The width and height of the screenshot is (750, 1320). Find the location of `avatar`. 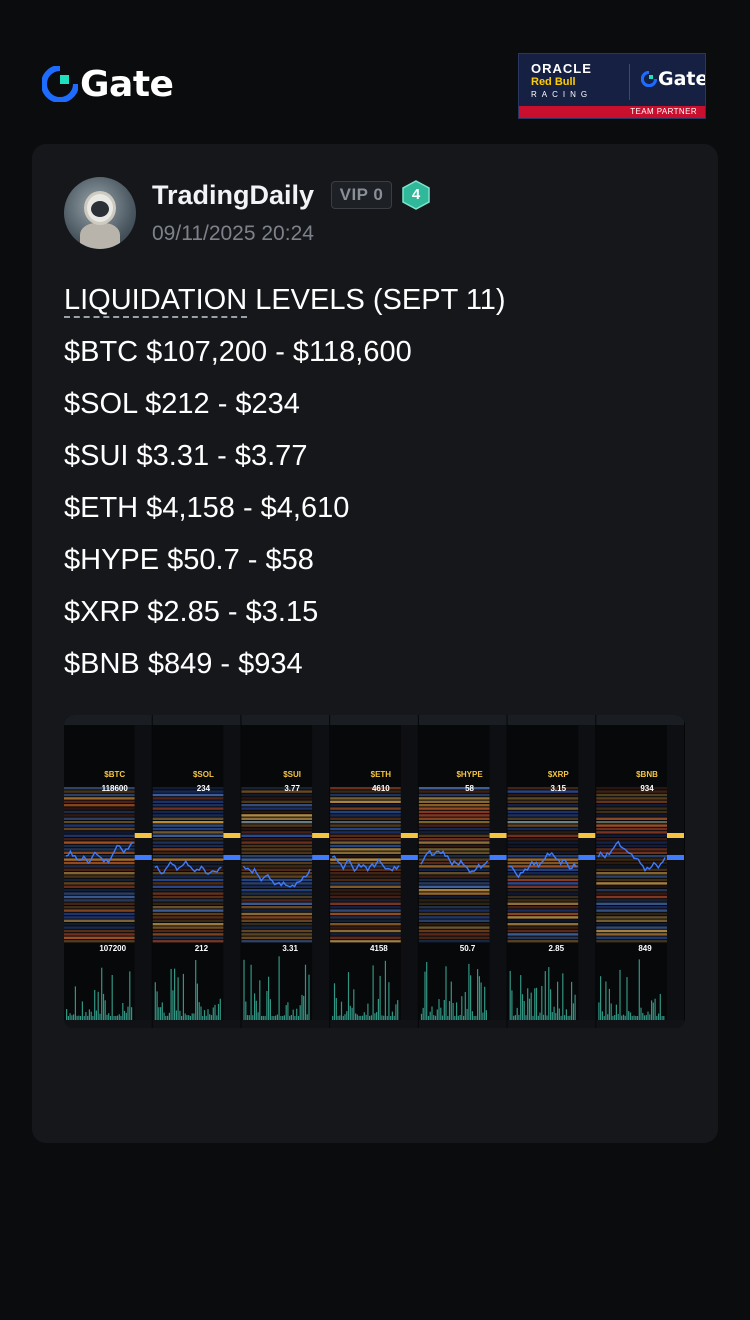

avatar is located at coordinates (100, 213).